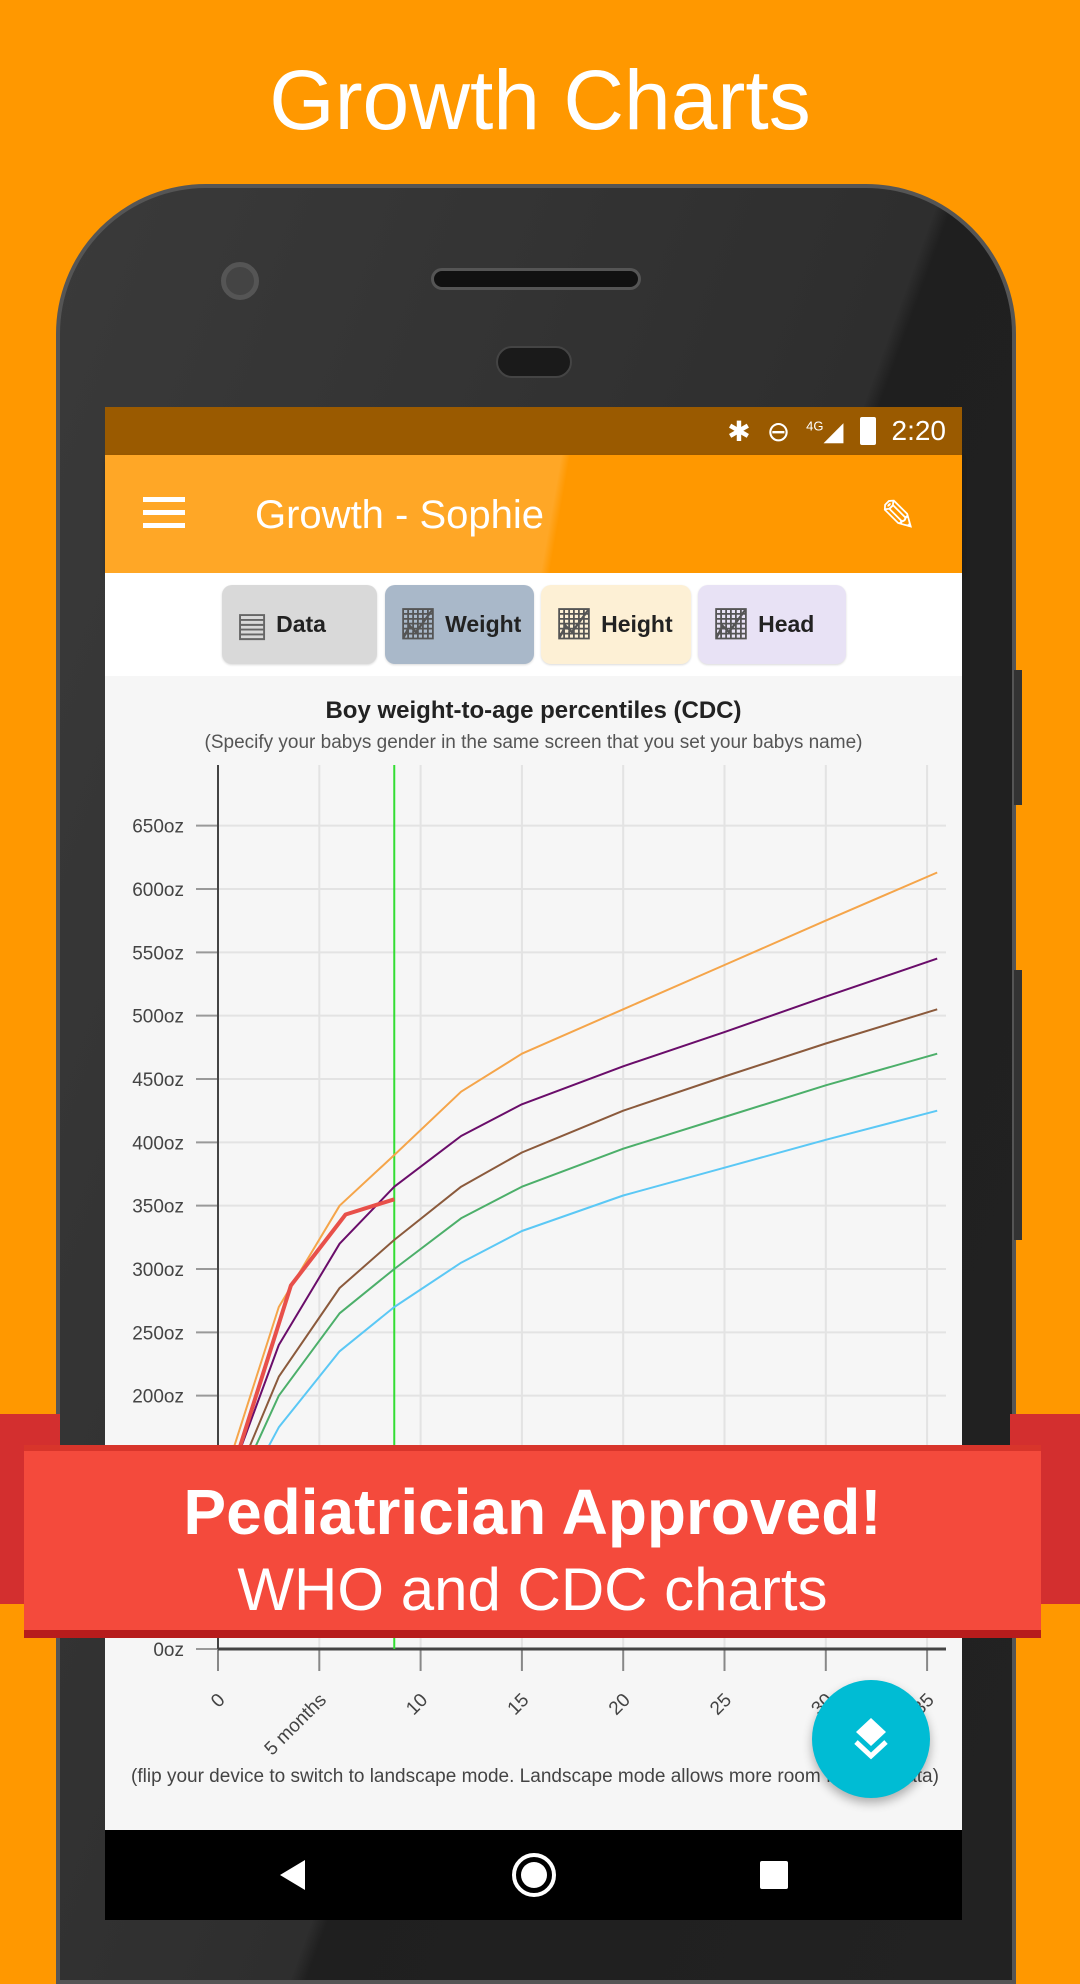 This screenshot has width=1080, height=1984. I want to click on y-tick-label: 650oz, so click(158, 827).